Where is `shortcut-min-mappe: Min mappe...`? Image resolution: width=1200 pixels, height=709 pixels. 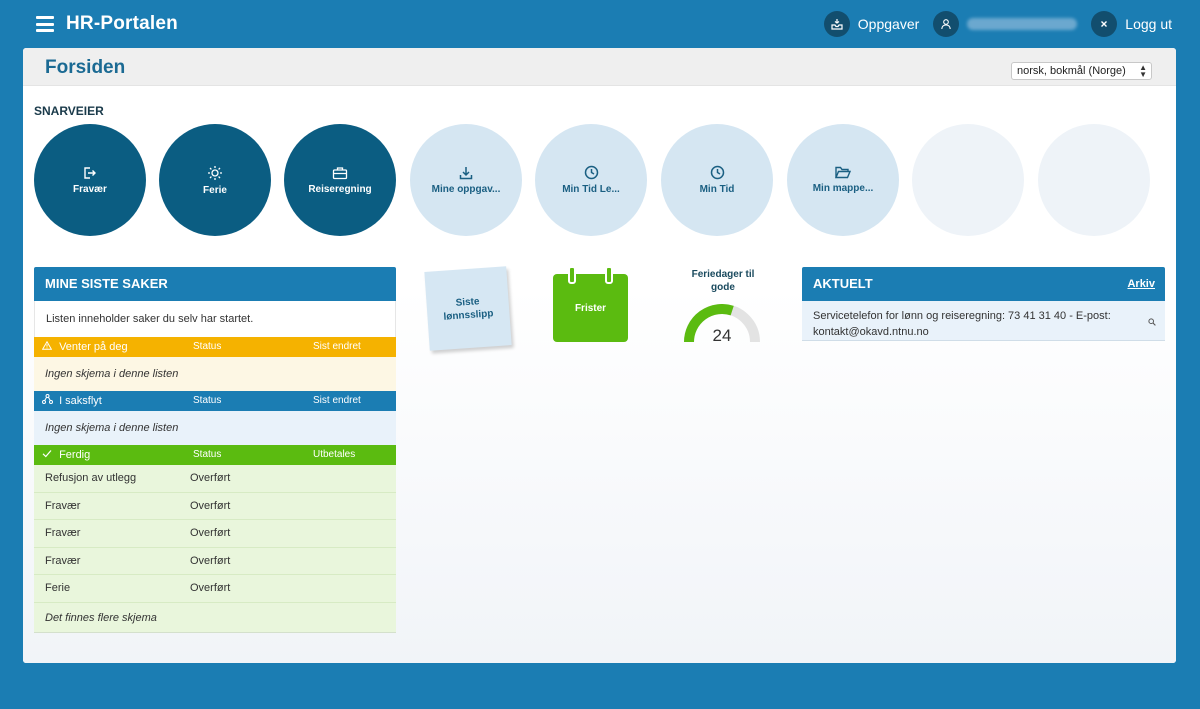
shortcut-min-mappe: Min mappe... is located at coordinates (843, 180).